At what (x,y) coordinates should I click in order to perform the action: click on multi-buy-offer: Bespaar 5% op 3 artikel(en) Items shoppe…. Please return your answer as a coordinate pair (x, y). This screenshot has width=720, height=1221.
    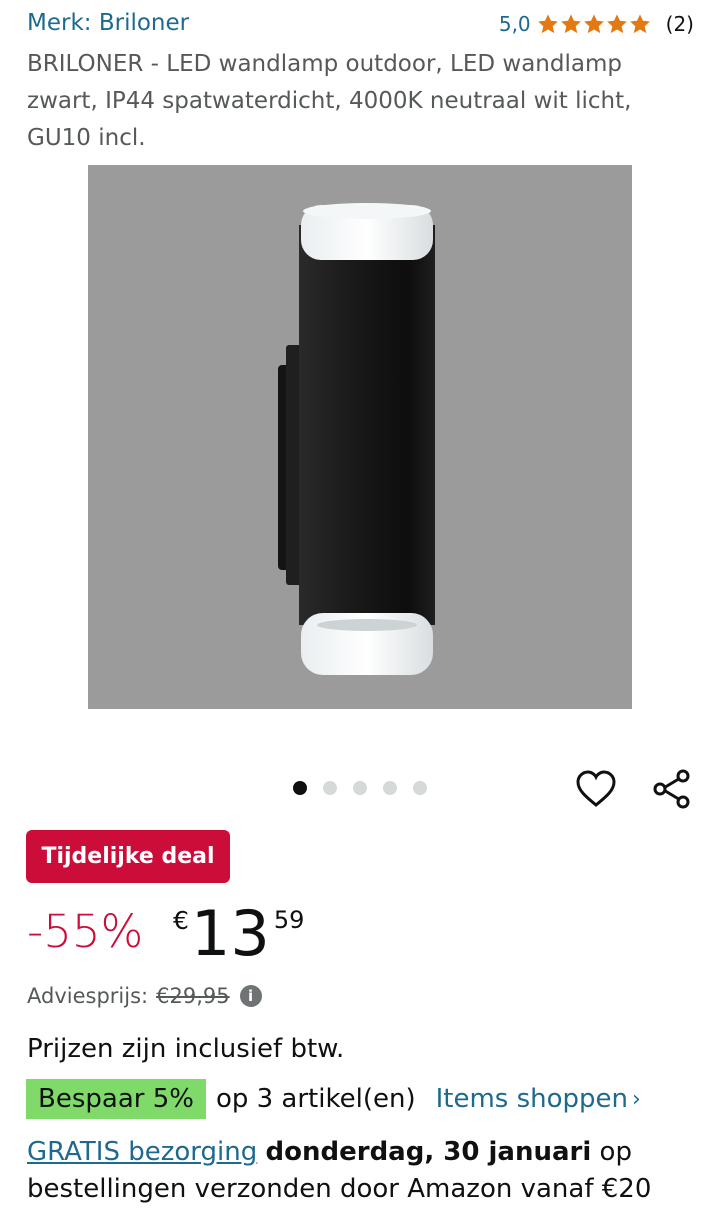
    Looking at the image, I should click on (333, 1099).